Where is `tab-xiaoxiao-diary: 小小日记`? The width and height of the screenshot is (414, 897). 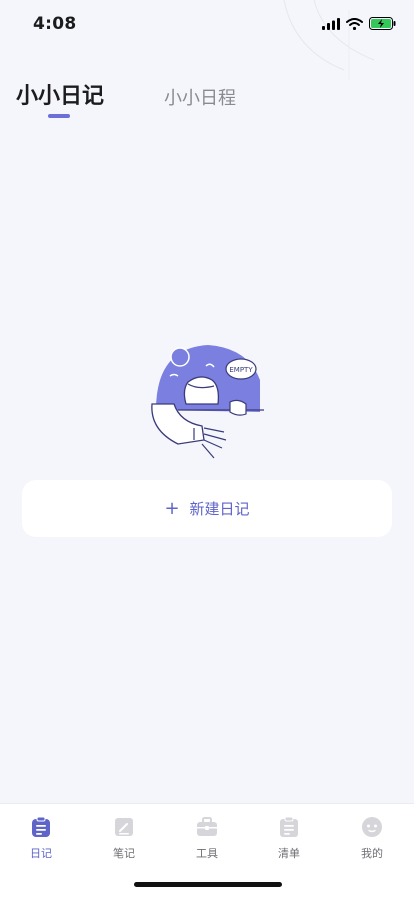
tab-xiaoxiao-diary: 小小日记 is located at coordinates (60, 98).